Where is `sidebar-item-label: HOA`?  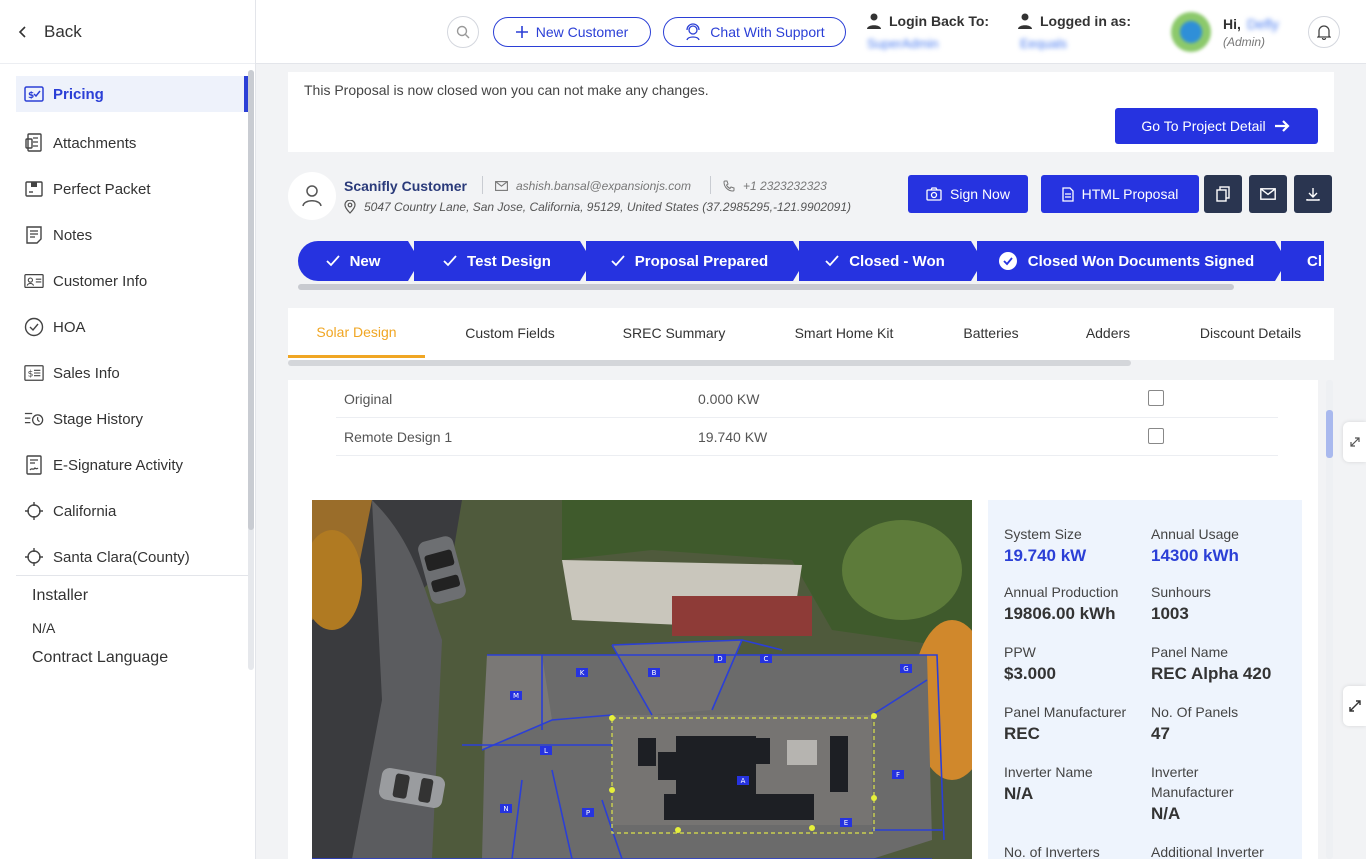 sidebar-item-label: HOA is located at coordinates (69, 327).